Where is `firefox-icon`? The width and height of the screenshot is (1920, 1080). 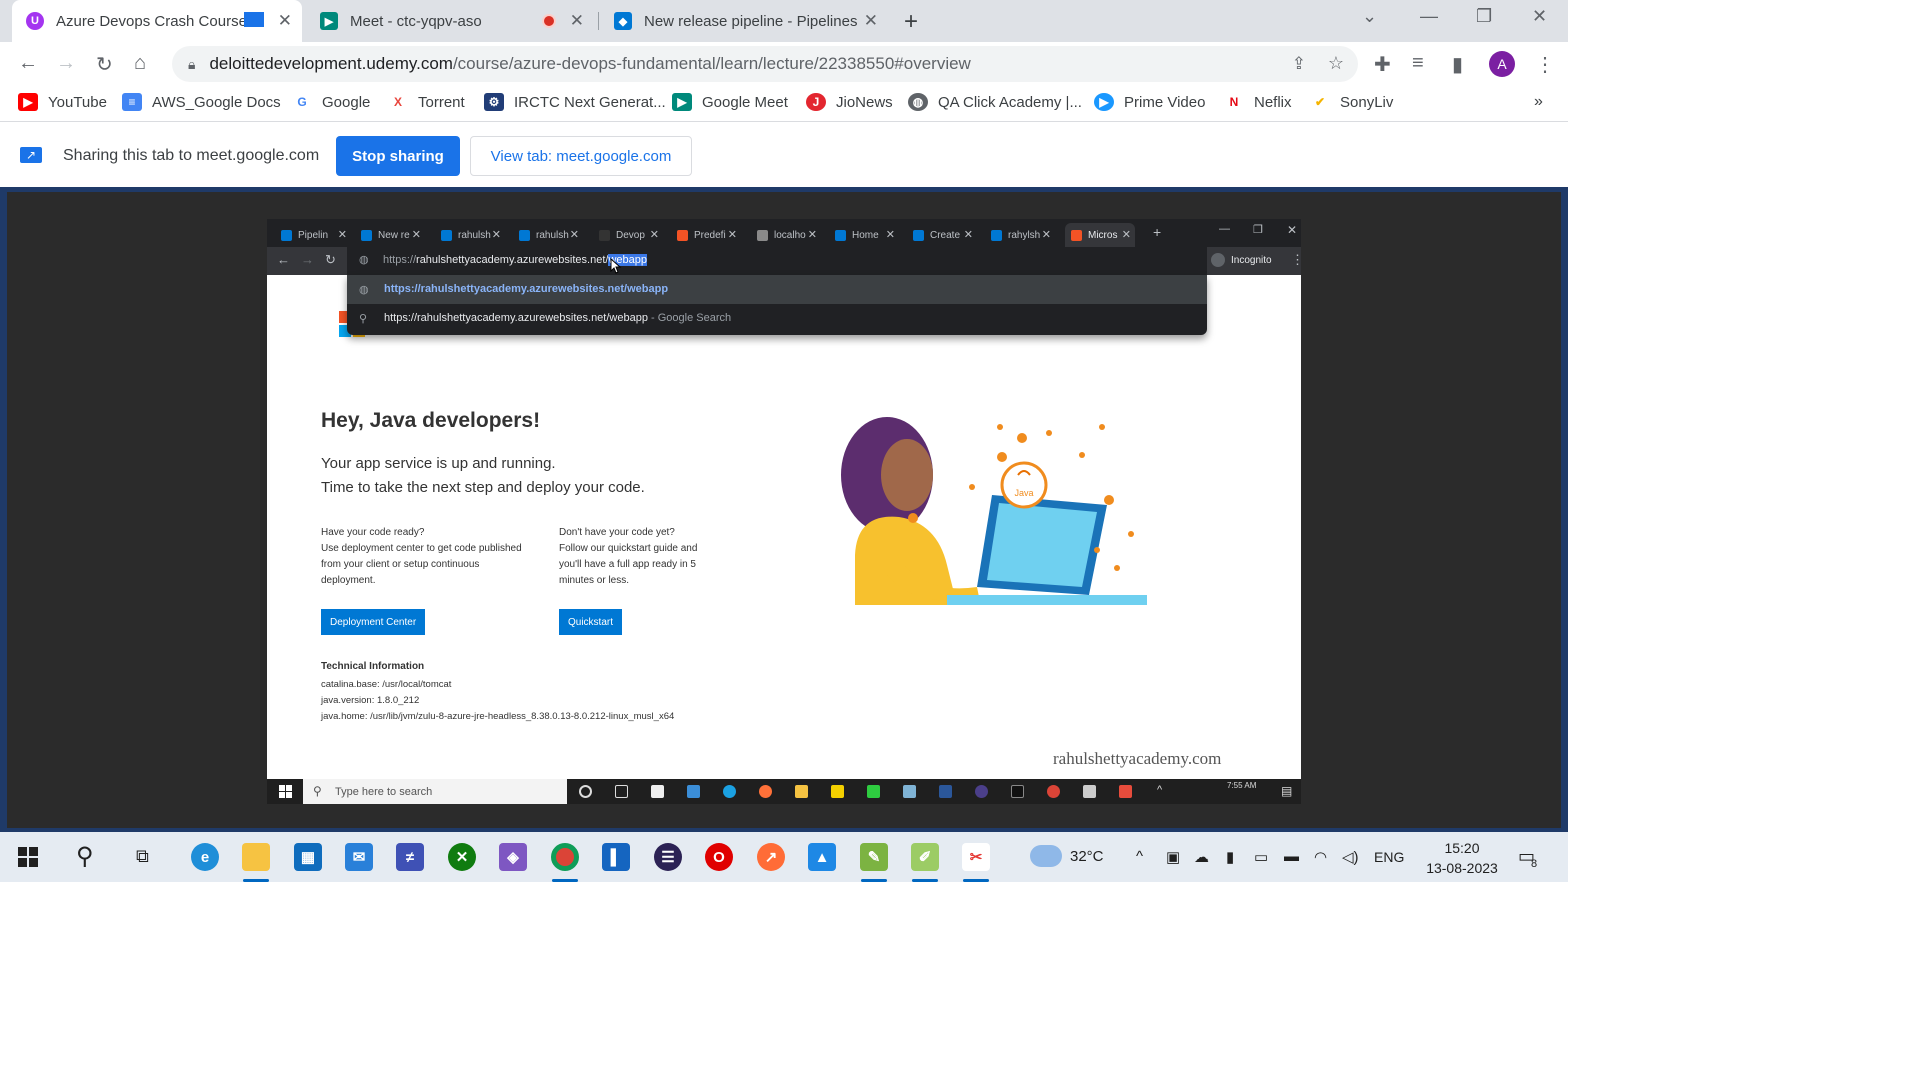 firefox-icon is located at coordinates (765, 791).